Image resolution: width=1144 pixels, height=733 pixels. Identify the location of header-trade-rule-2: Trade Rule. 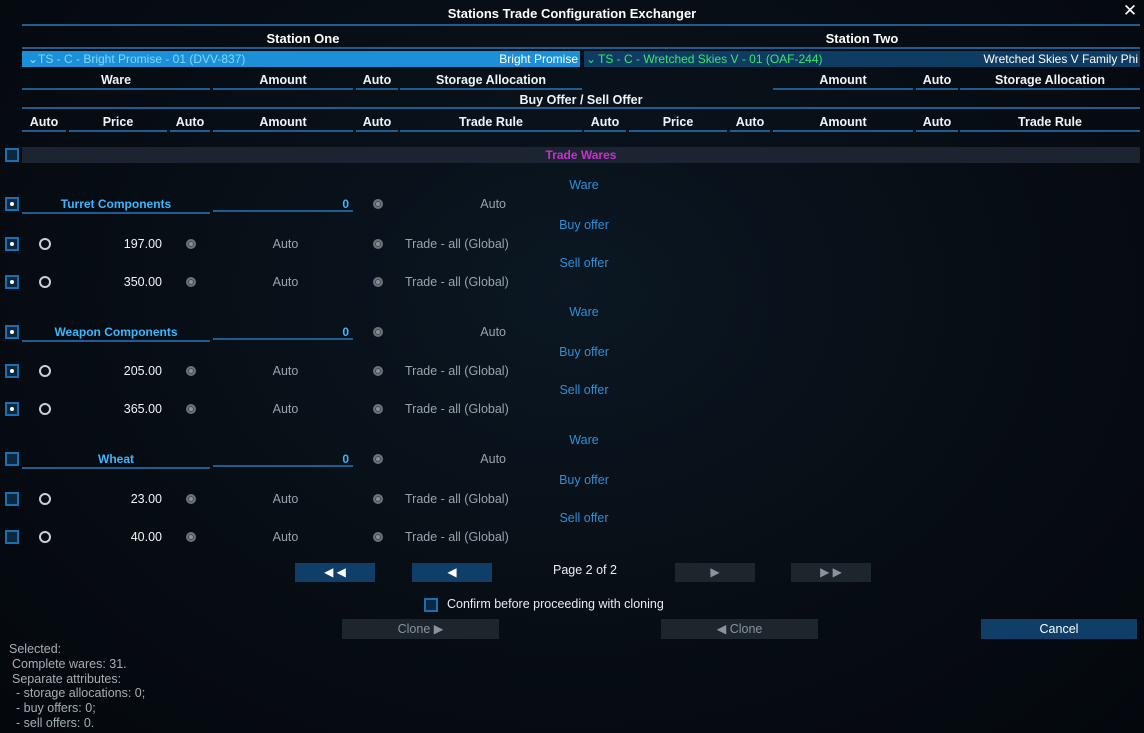
(1050, 123).